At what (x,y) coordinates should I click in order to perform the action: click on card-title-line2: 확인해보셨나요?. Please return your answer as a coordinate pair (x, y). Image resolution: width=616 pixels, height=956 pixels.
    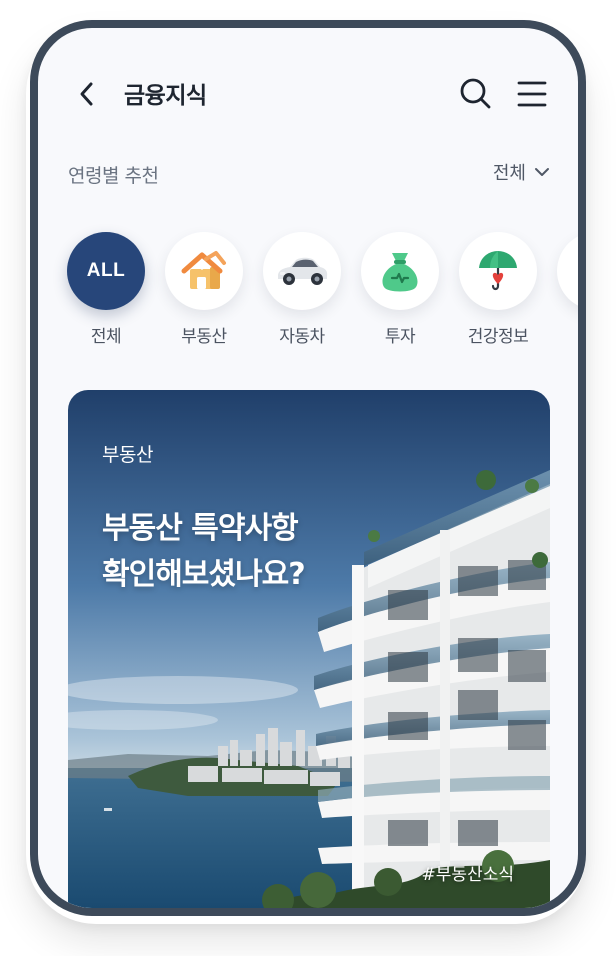
    Looking at the image, I should click on (204, 574).